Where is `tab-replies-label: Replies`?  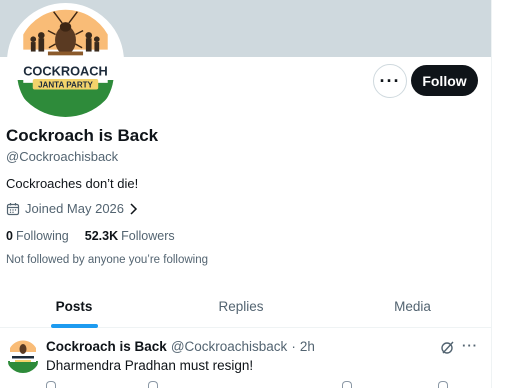
tab-replies-label: Replies is located at coordinates (241, 306).